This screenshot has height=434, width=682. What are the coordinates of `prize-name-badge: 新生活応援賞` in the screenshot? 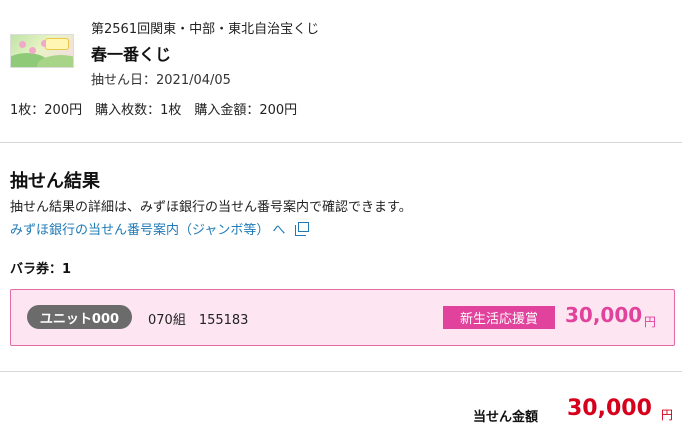 It's located at (499, 317).